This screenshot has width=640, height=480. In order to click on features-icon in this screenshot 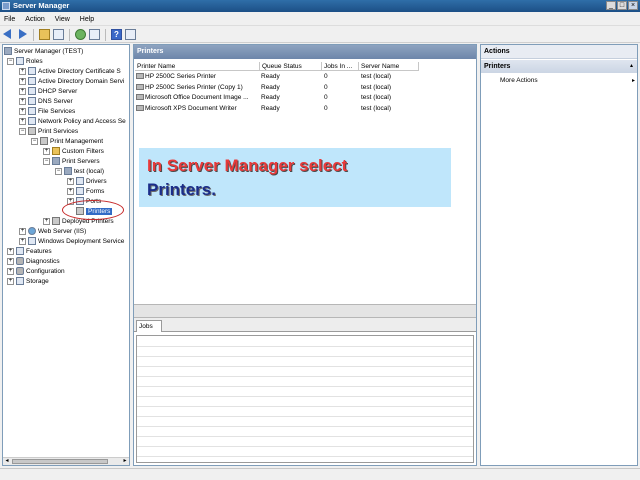, I will do `click(20, 251)`.